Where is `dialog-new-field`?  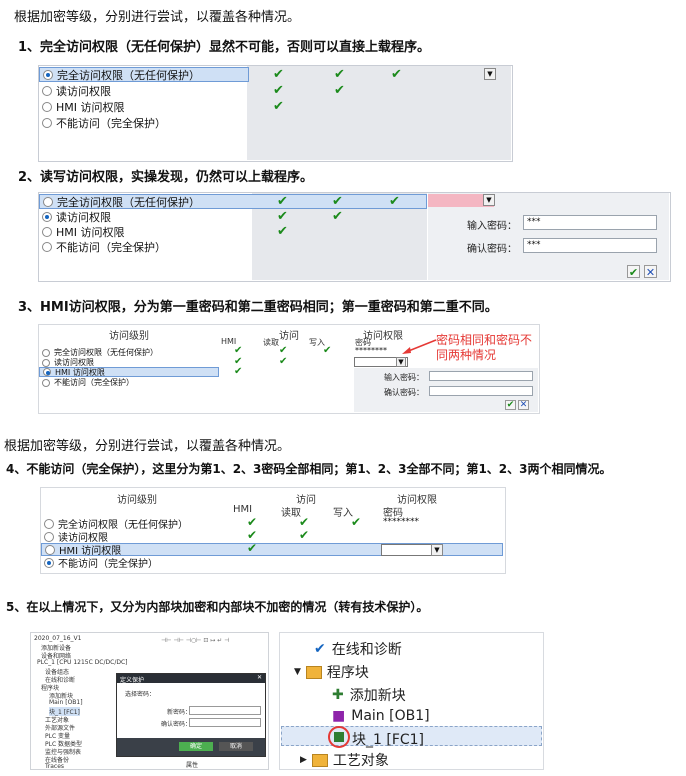 dialog-new-field is located at coordinates (225, 710).